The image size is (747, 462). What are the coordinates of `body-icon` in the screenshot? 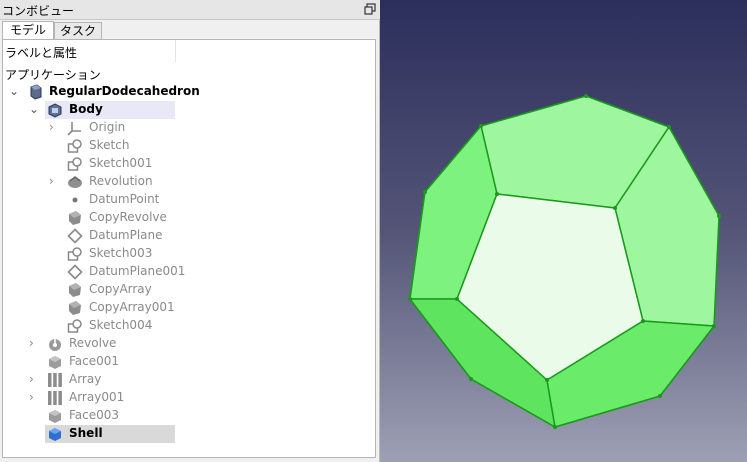 It's located at (55, 110).